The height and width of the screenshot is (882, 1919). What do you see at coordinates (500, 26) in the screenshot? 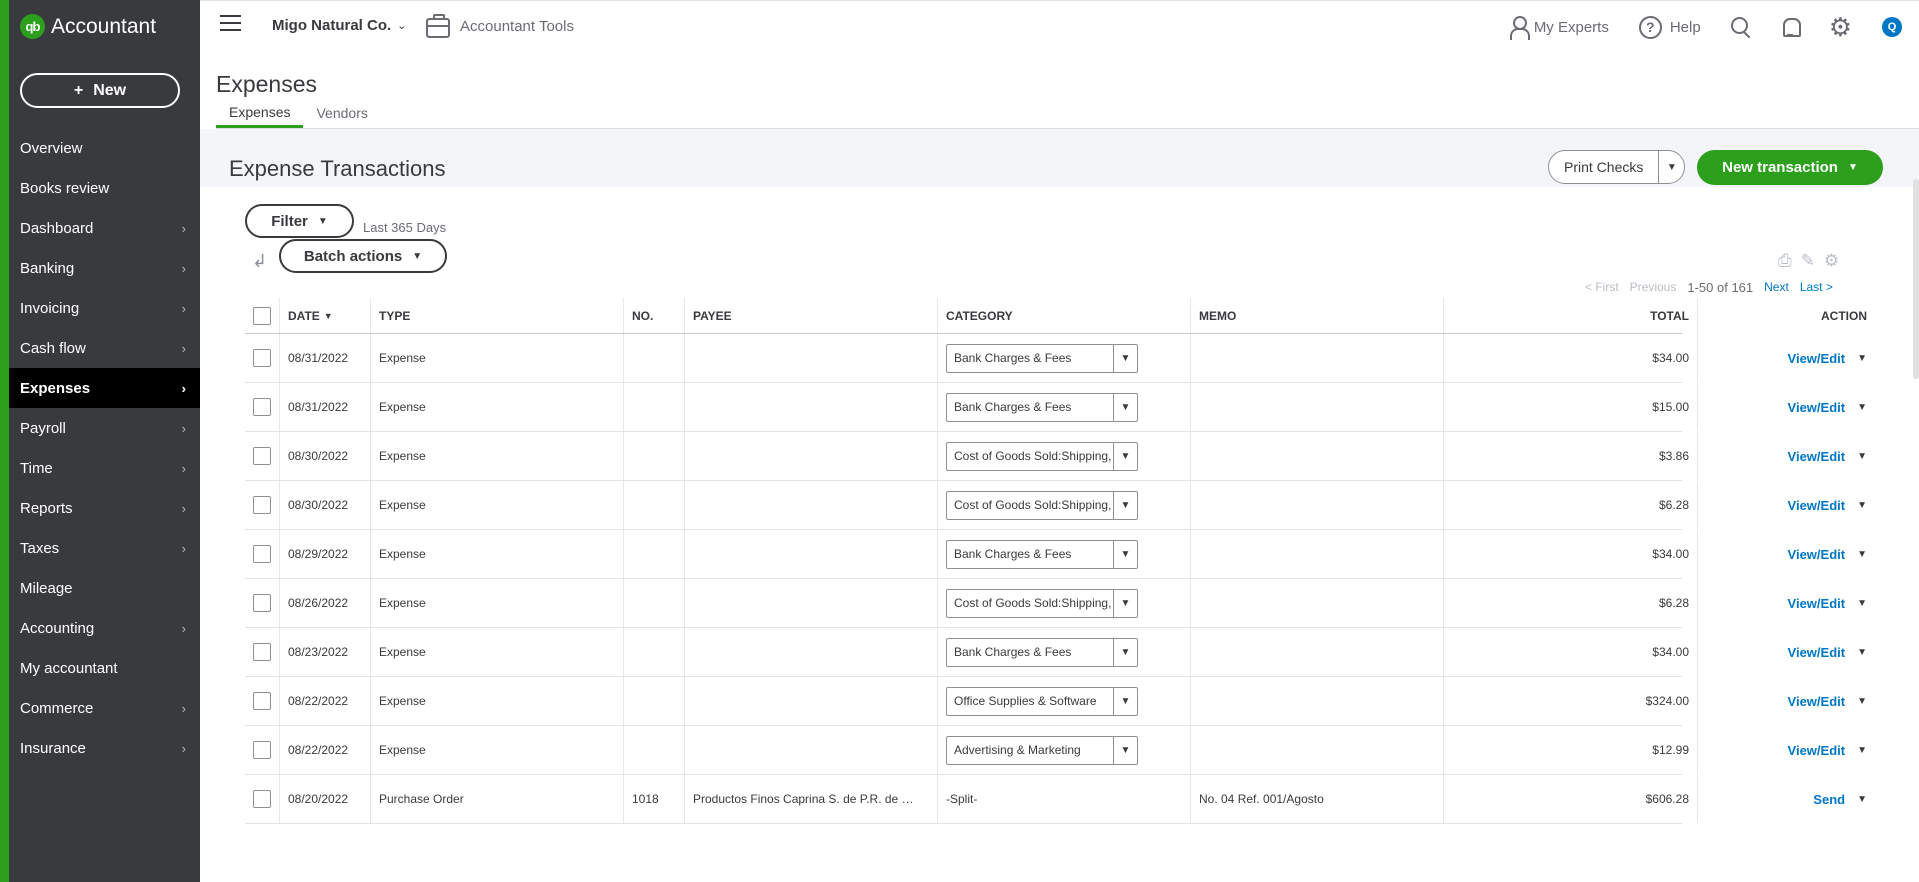
I see `accountant-tools-button: Accountant Tools` at bounding box center [500, 26].